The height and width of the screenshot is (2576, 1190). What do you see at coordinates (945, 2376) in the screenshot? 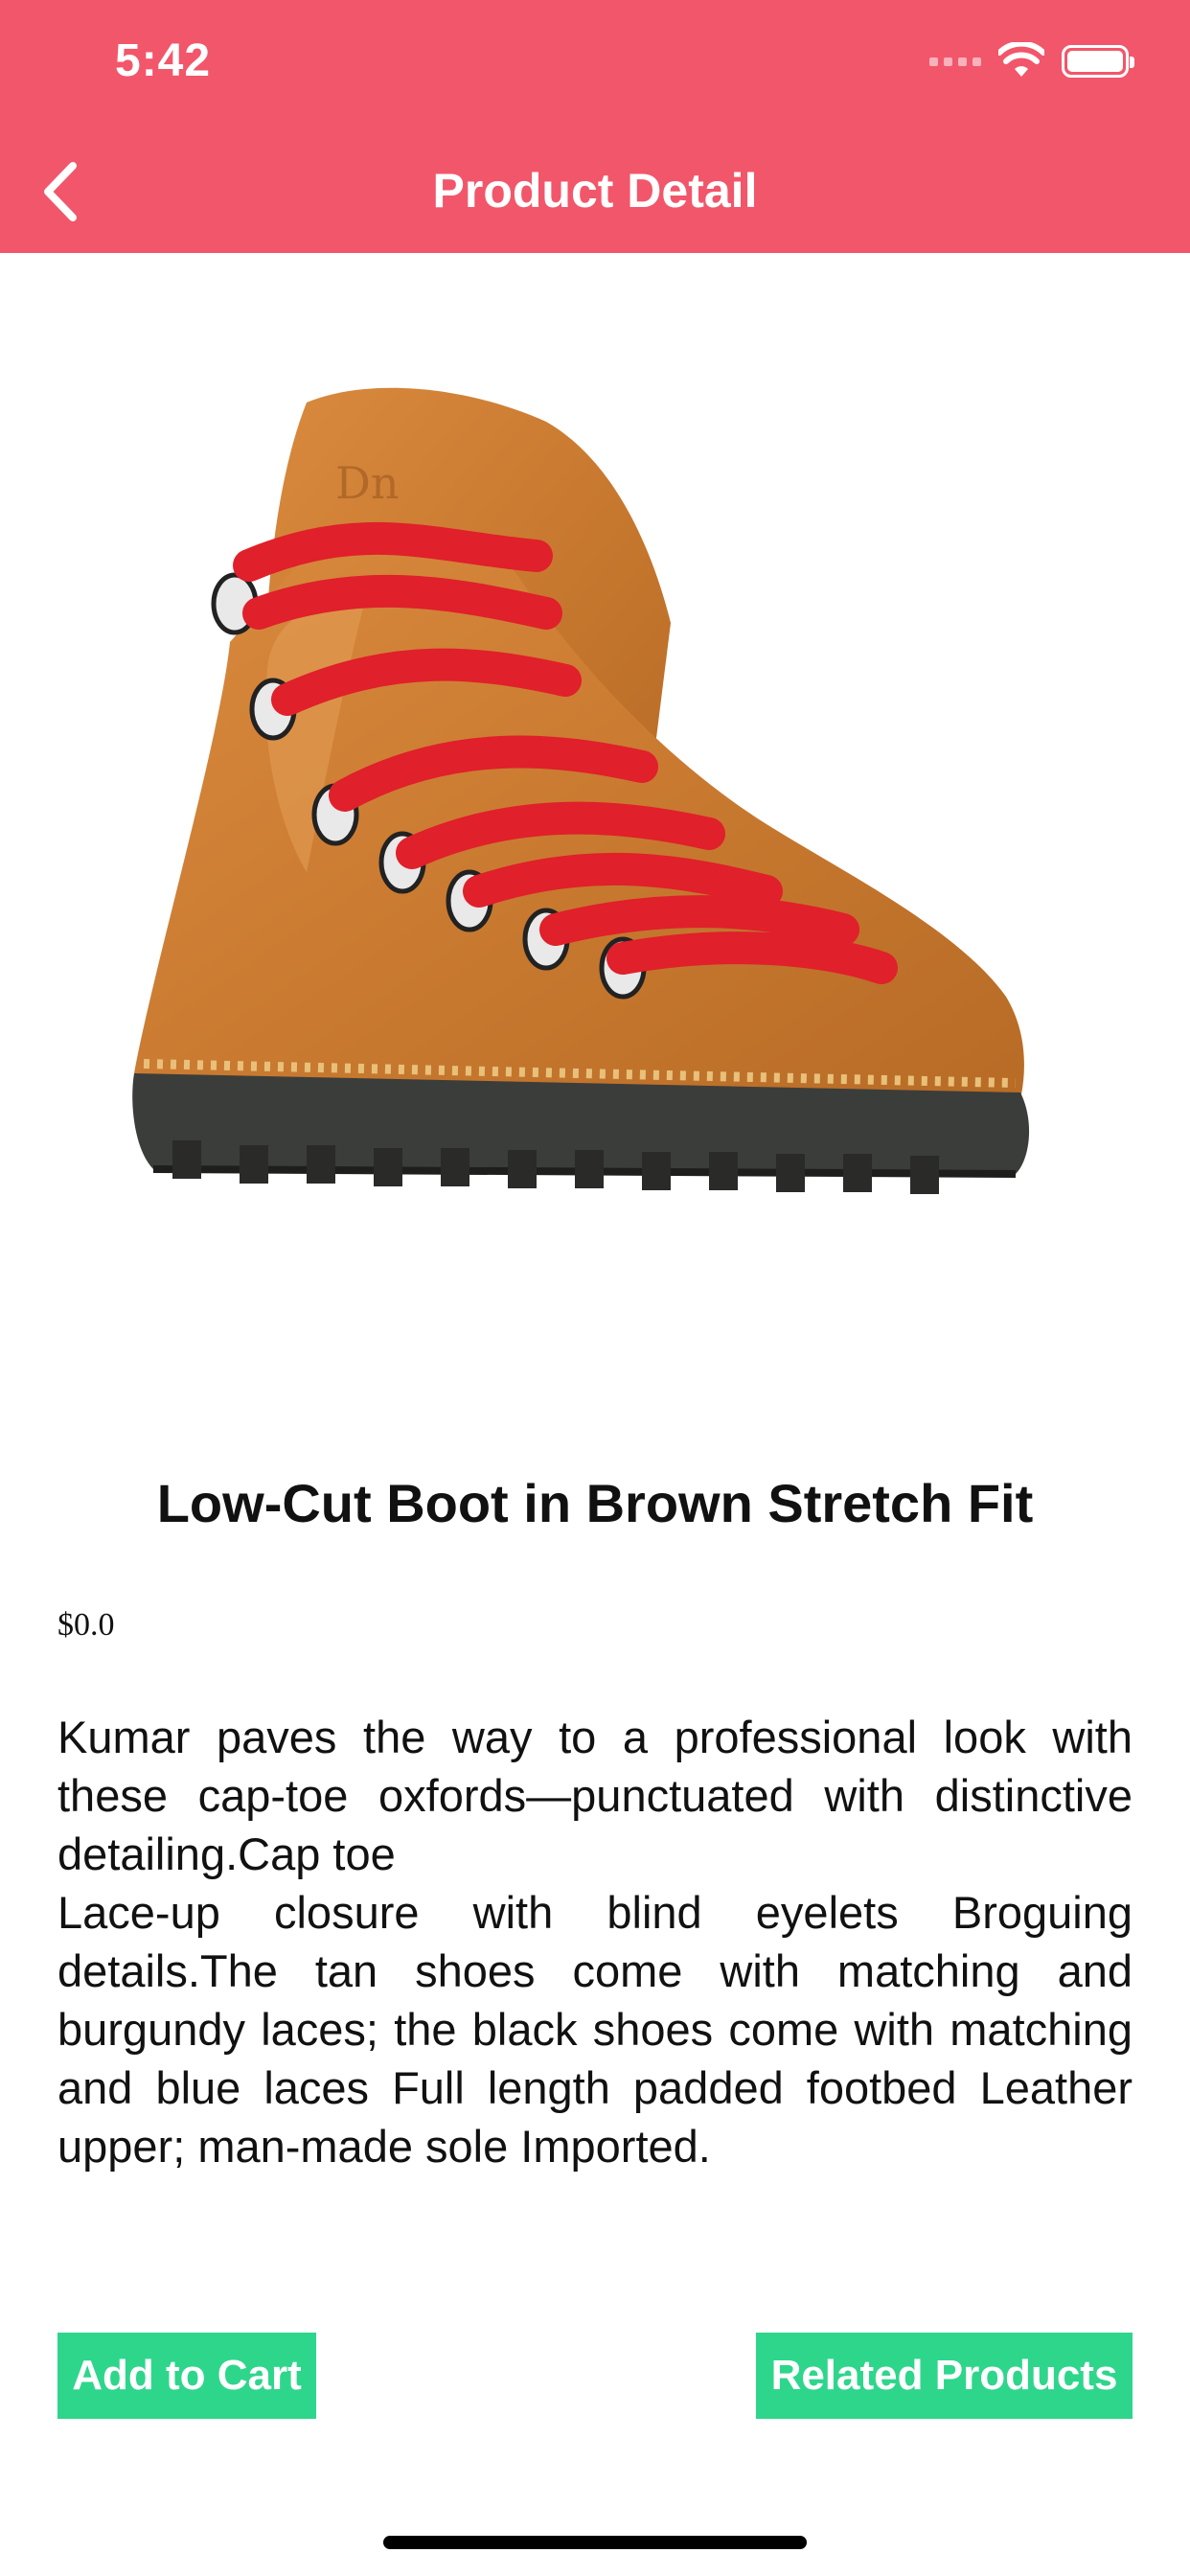
I see `related-products-button: Related Products` at bounding box center [945, 2376].